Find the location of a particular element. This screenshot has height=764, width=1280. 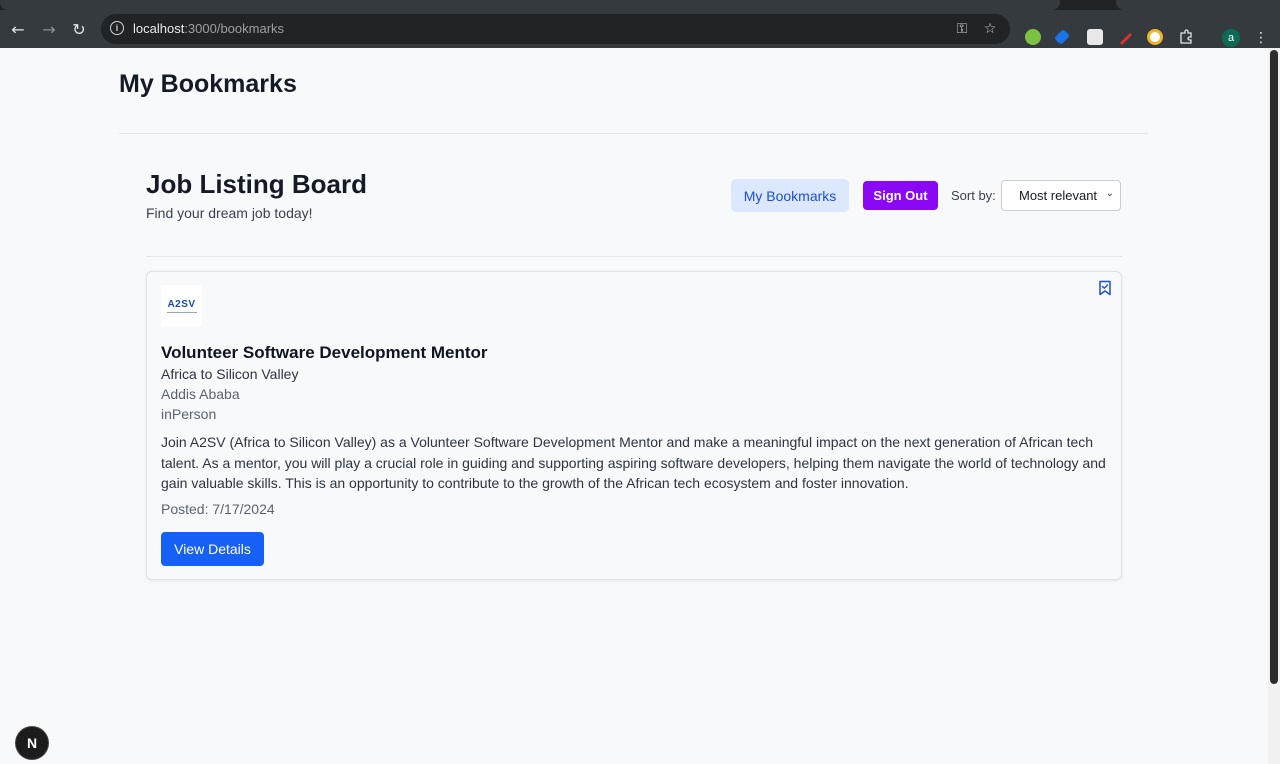

view-details-button: View Details is located at coordinates (212, 549).